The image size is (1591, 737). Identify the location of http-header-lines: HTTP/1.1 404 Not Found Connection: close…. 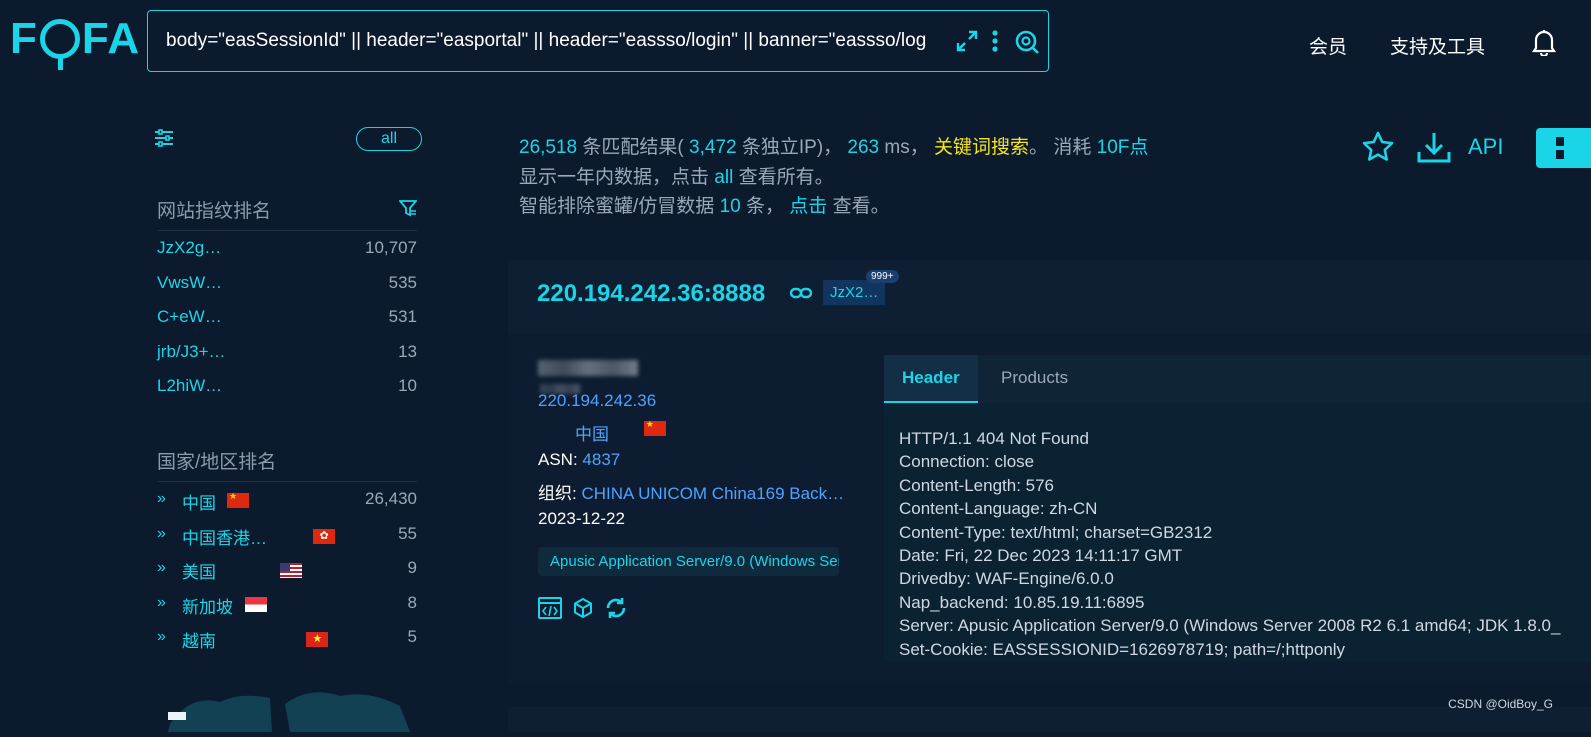
(1229, 544).